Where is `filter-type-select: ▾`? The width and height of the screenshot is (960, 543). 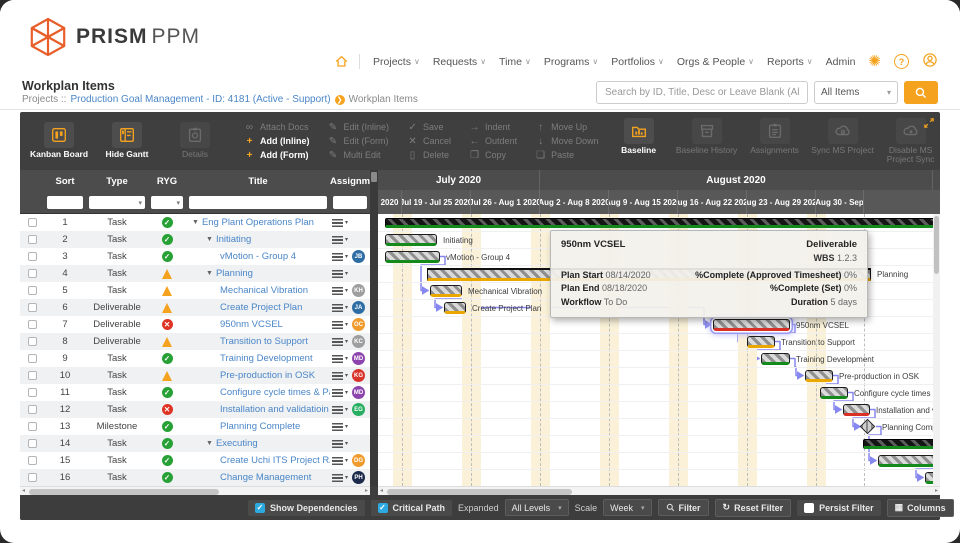 filter-type-select: ▾ is located at coordinates (117, 202).